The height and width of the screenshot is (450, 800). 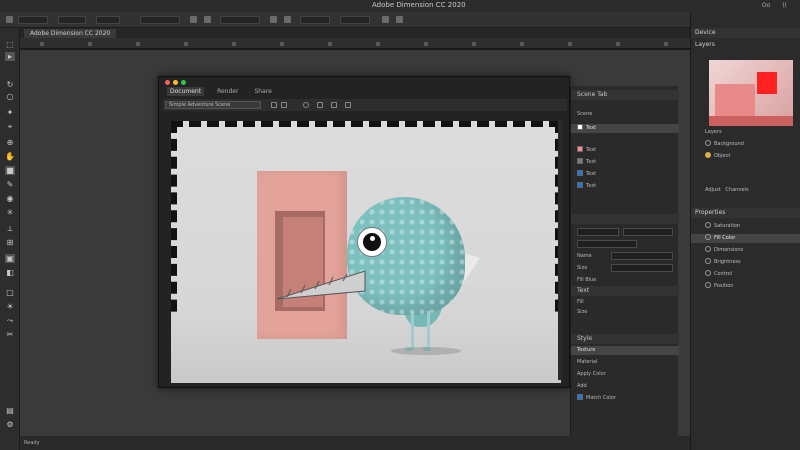 What do you see at coordinates (183, 82) in the screenshot?
I see `maximize-dot-icon` at bounding box center [183, 82].